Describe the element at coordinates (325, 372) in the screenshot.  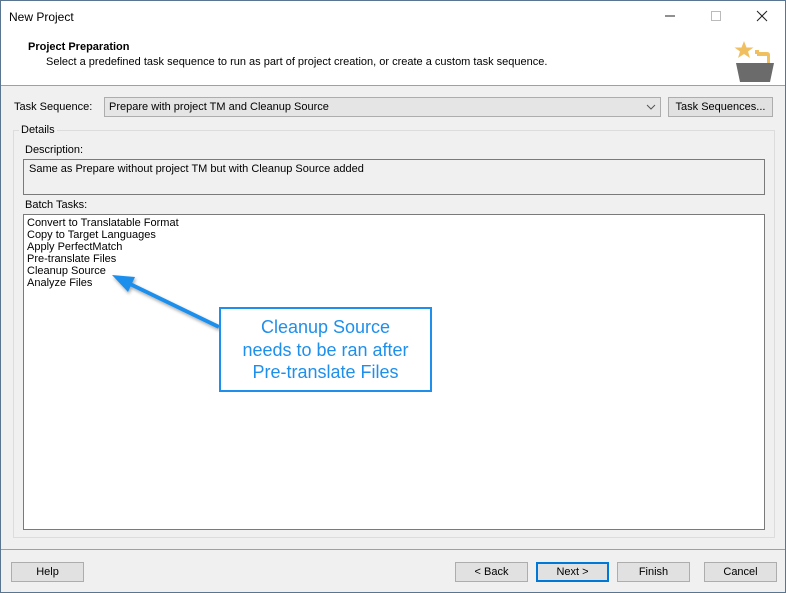
I see `annotation-line: Pre-translate Files` at that location.